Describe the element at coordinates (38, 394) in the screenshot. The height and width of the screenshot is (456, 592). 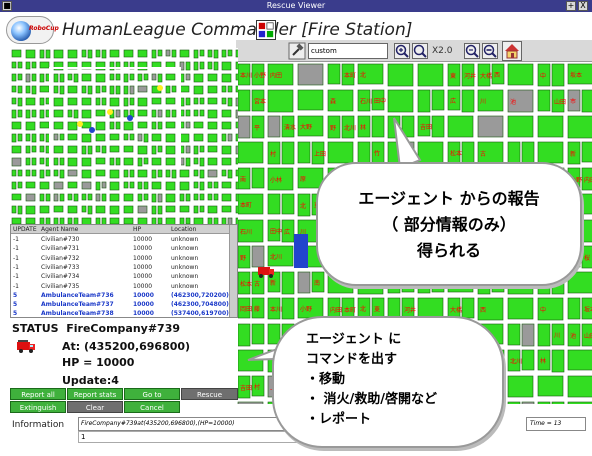
I see `report-all-button: Report all` at that location.